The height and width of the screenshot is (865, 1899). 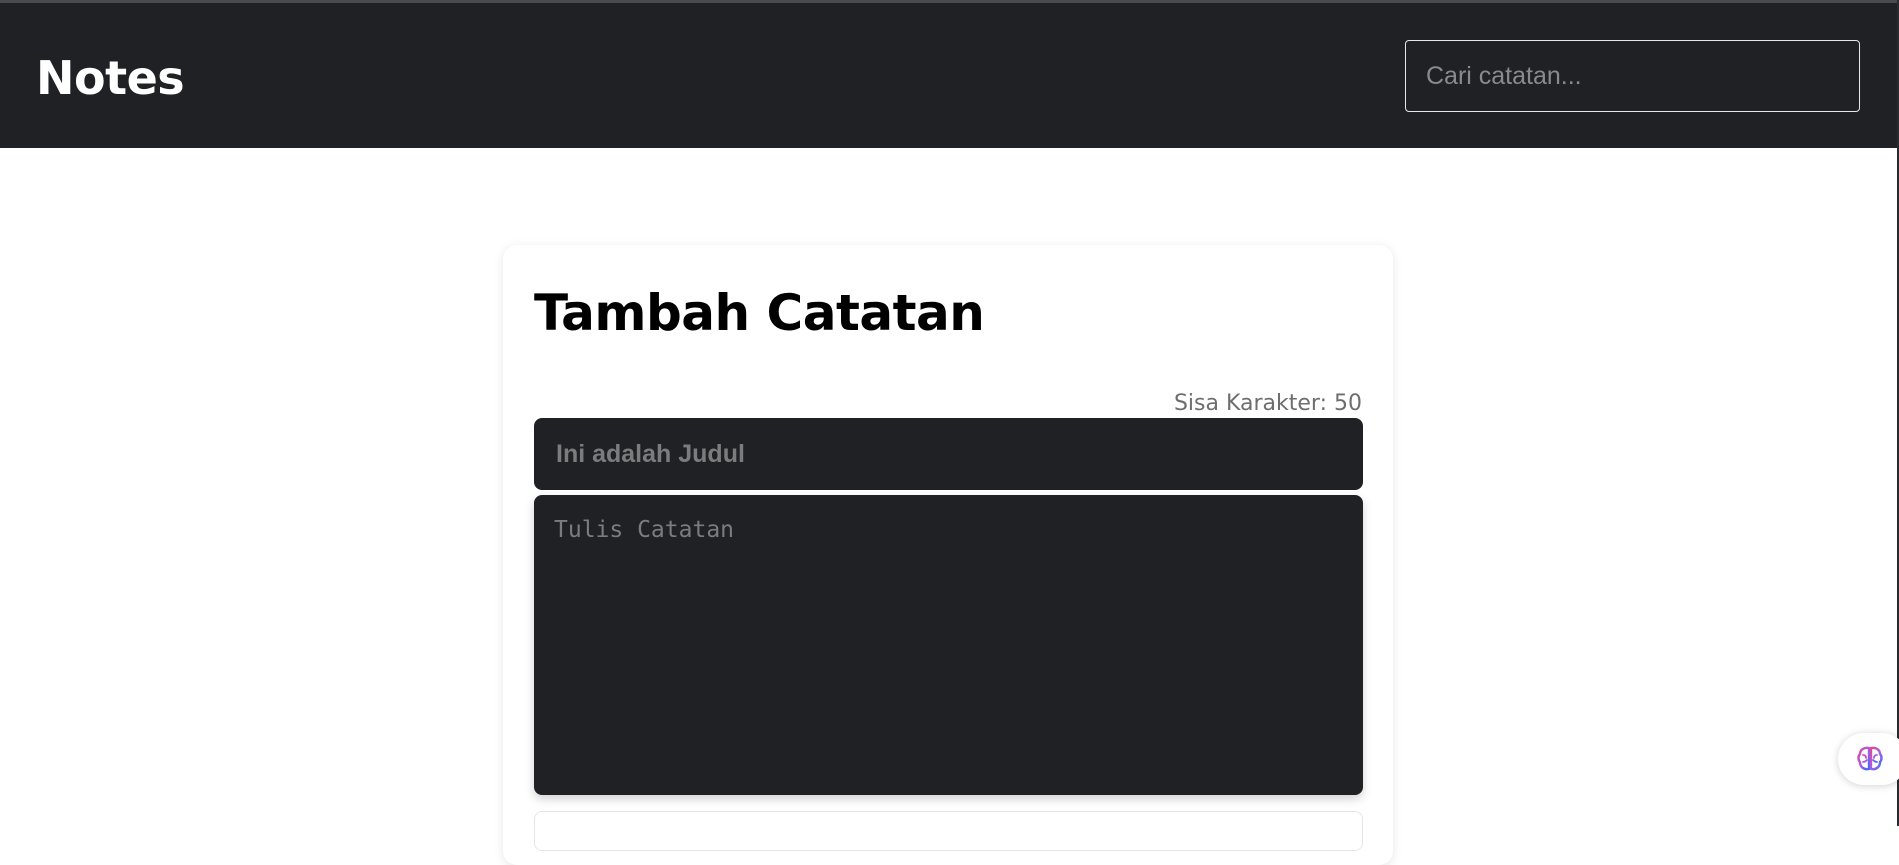 I want to click on search-input, so click(x=1632, y=76).